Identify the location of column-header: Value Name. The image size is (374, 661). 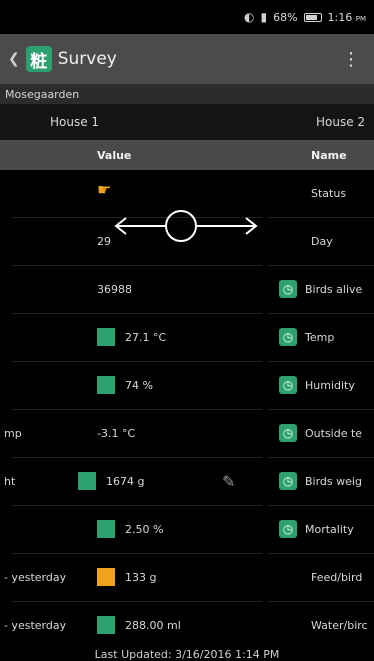
(187, 155).